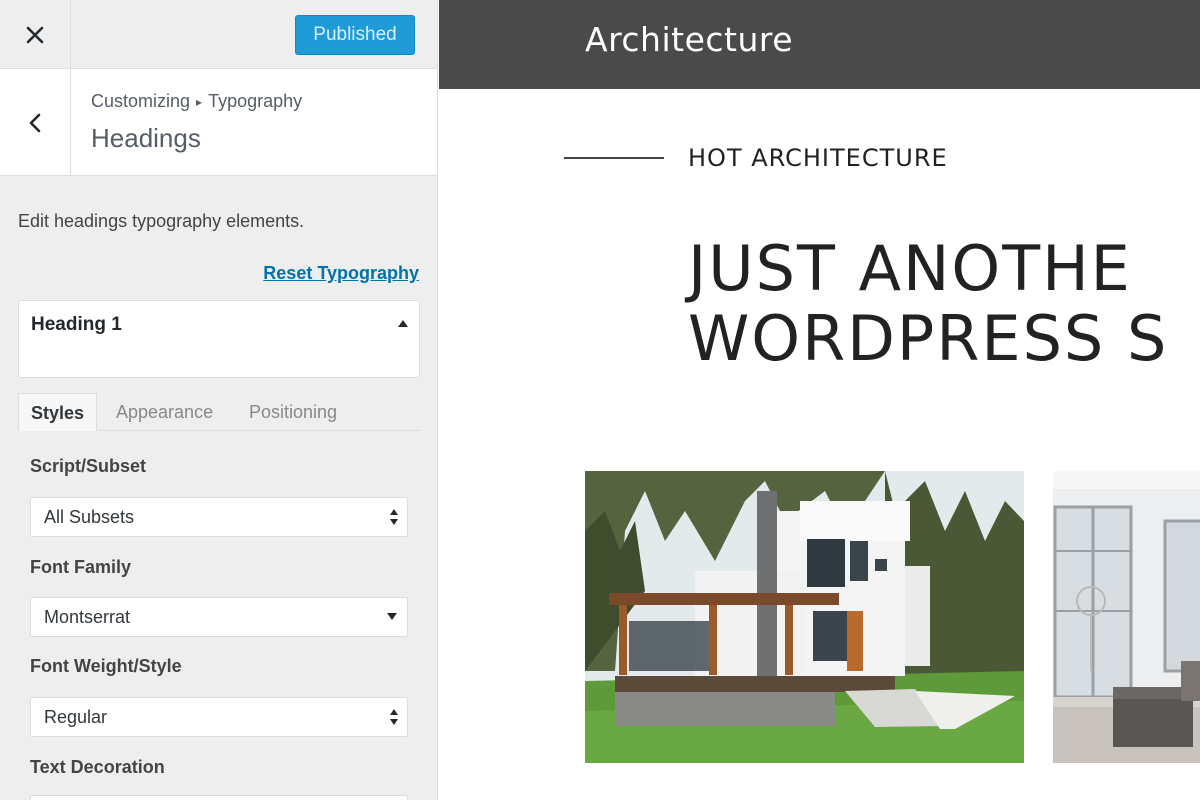  I want to click on accordion-title: Heading 1, so click(76, 324).